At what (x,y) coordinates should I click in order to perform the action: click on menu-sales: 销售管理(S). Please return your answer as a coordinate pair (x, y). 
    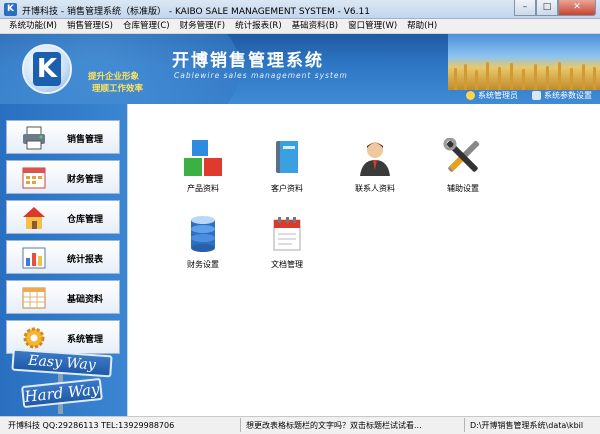
    Looking at the image, I should click on (90, 26).